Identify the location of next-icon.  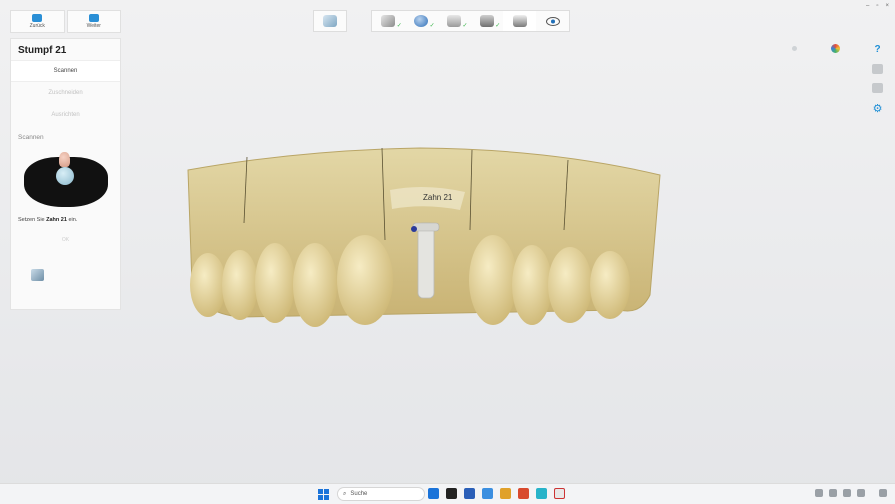
(93, 18).